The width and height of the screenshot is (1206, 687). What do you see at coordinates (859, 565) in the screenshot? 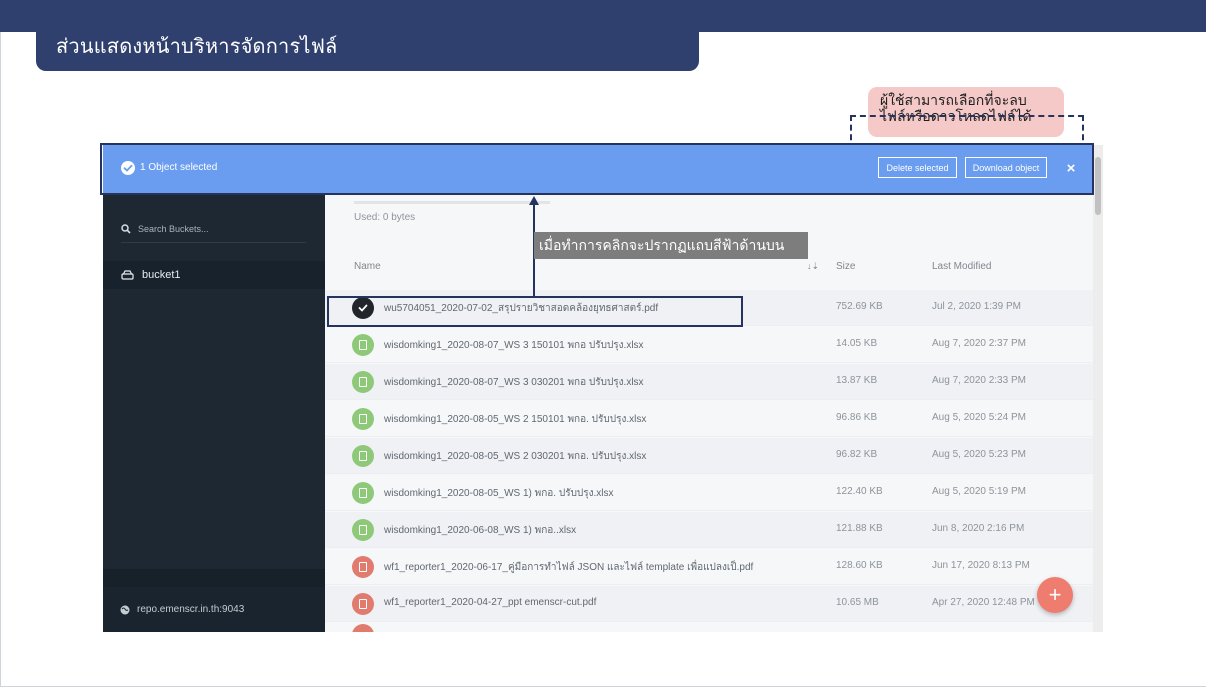
I see `file-size: 128.60 KB` at bounding box center [859, 565].